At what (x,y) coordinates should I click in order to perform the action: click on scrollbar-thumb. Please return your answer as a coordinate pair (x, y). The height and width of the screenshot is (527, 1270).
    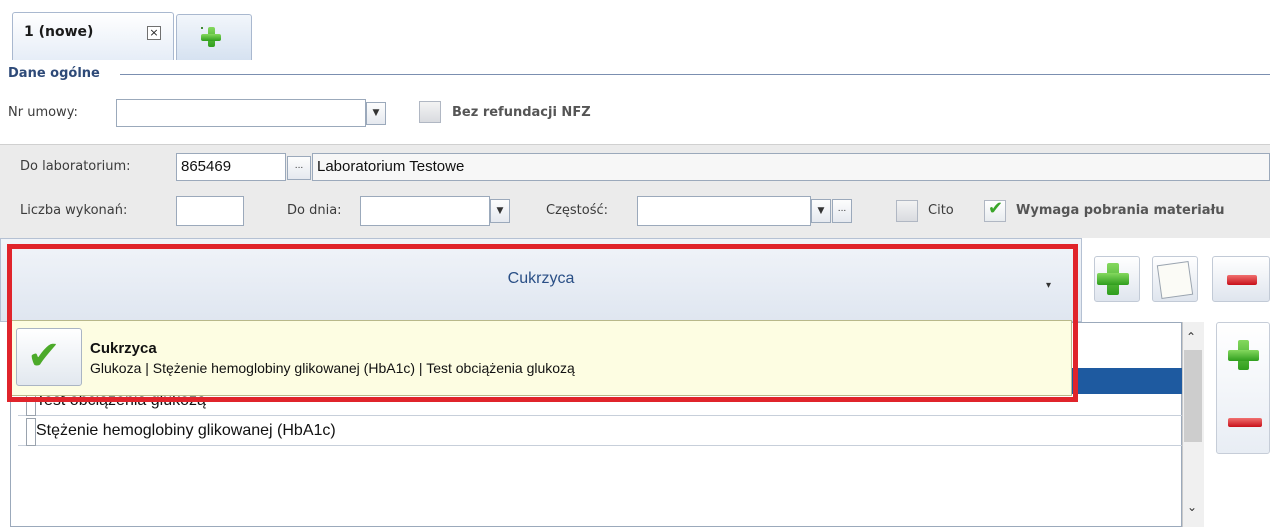
    Looking at the image, I should click on (1193, 396).